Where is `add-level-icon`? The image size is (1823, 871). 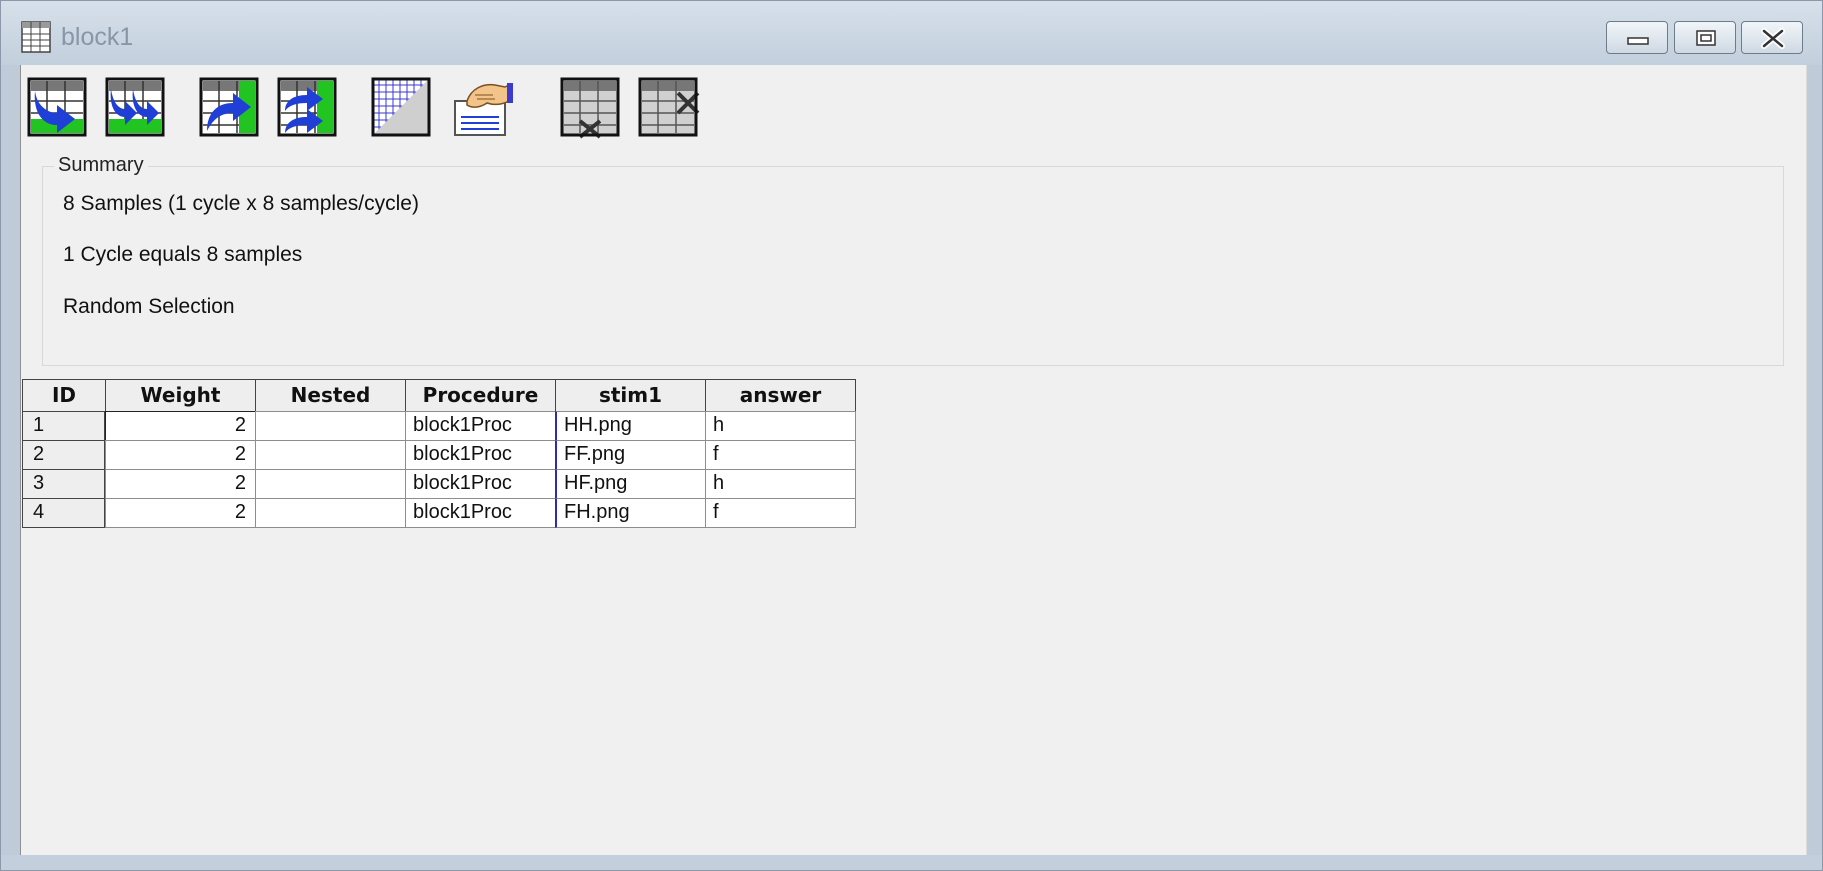 add-level-icon is located at coordinates (57, 107).